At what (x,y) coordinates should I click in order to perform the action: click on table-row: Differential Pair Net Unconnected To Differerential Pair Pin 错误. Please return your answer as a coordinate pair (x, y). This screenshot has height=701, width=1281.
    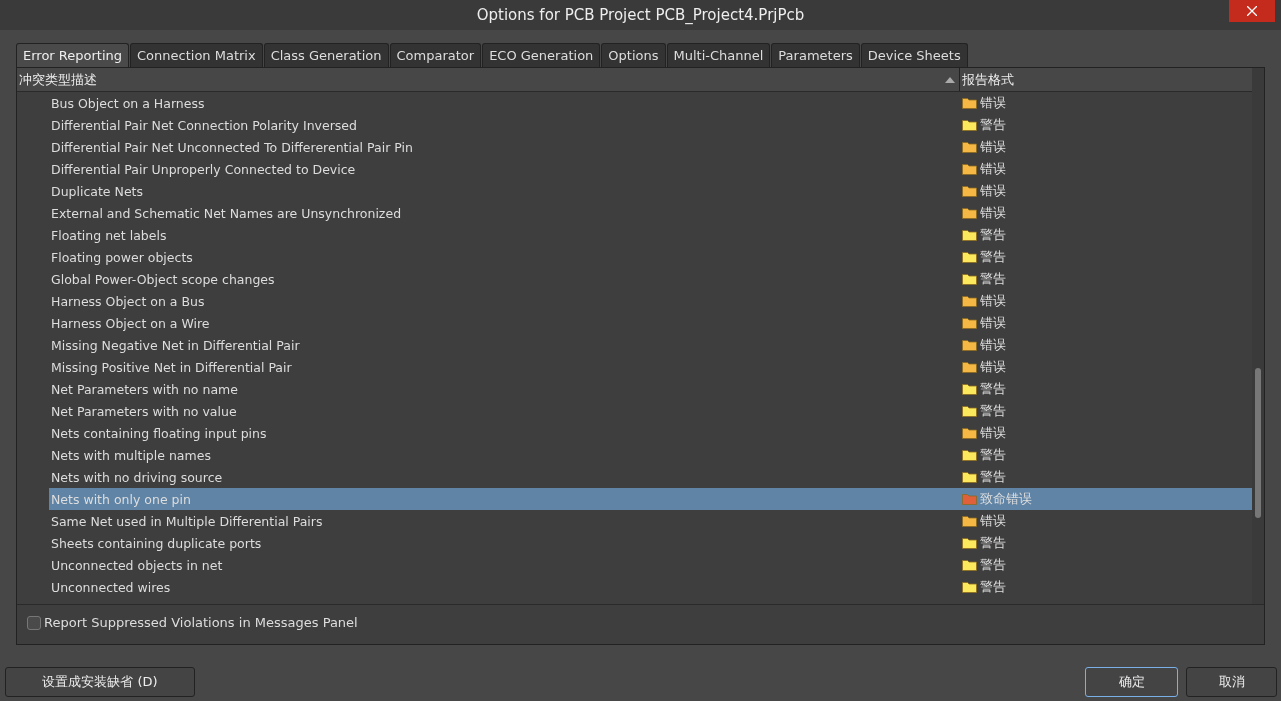
    Looking at the image, I should click on (650, 147).